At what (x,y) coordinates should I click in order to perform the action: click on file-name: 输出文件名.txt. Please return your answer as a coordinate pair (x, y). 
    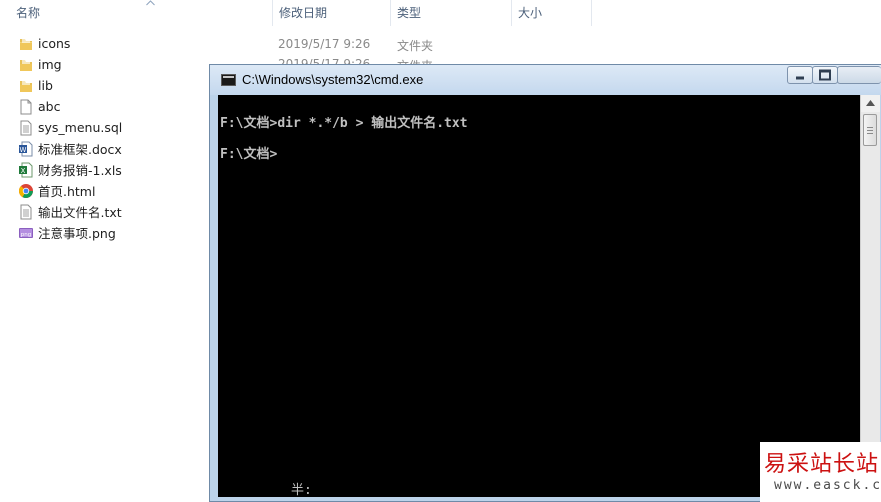
    Looking at the image, I should click on (80, 212).